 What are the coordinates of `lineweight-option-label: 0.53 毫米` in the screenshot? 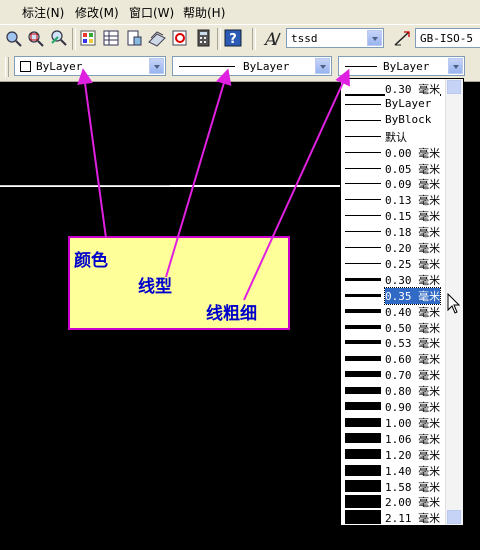 It's located at (413, 344).